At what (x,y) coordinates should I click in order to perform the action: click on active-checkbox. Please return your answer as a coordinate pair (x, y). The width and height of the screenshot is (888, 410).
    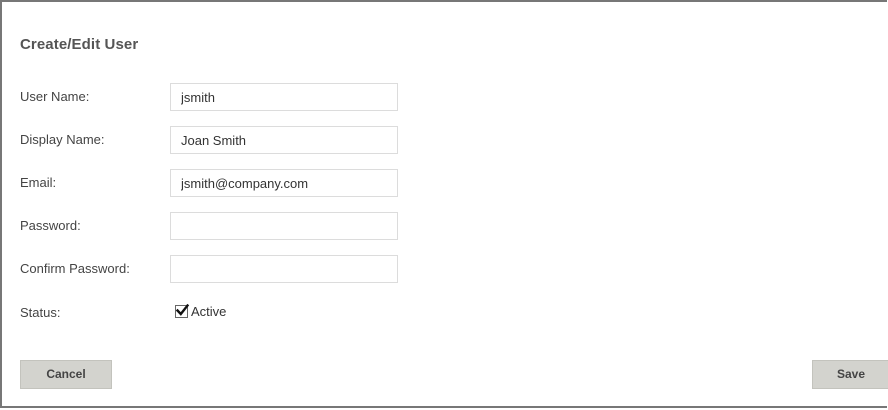
    Looking at the image, I should click on (182, 310).